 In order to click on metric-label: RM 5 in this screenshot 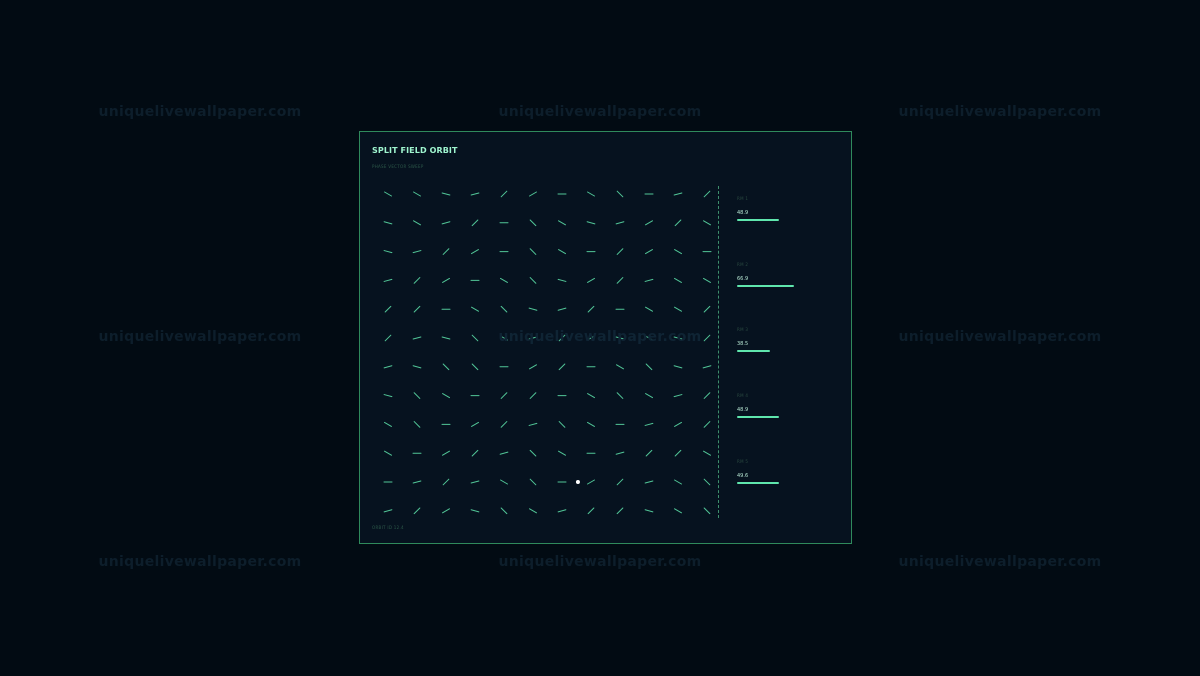, I will do `click(743, 461)`.